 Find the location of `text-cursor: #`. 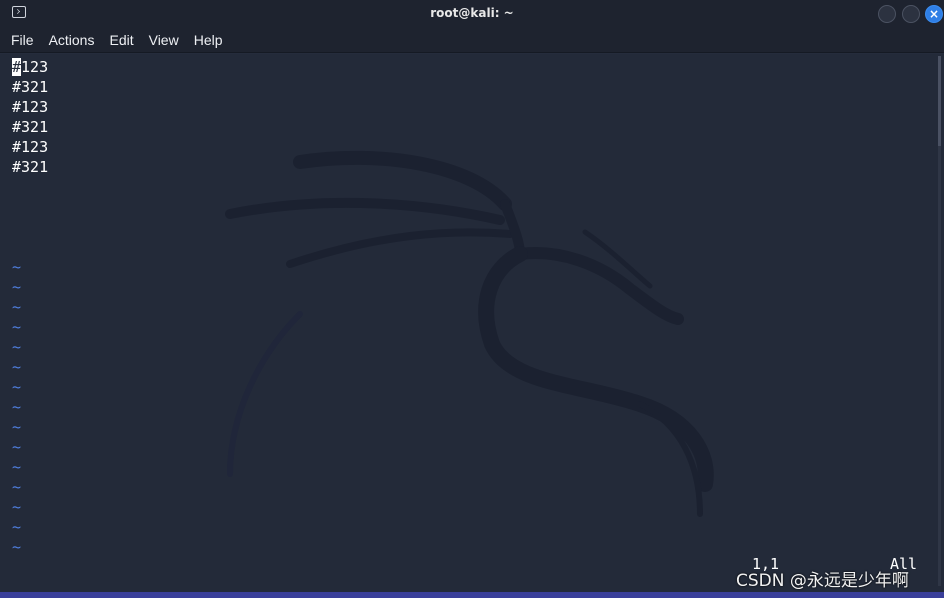

text-cursor: # is located at coordinates (17, 67).